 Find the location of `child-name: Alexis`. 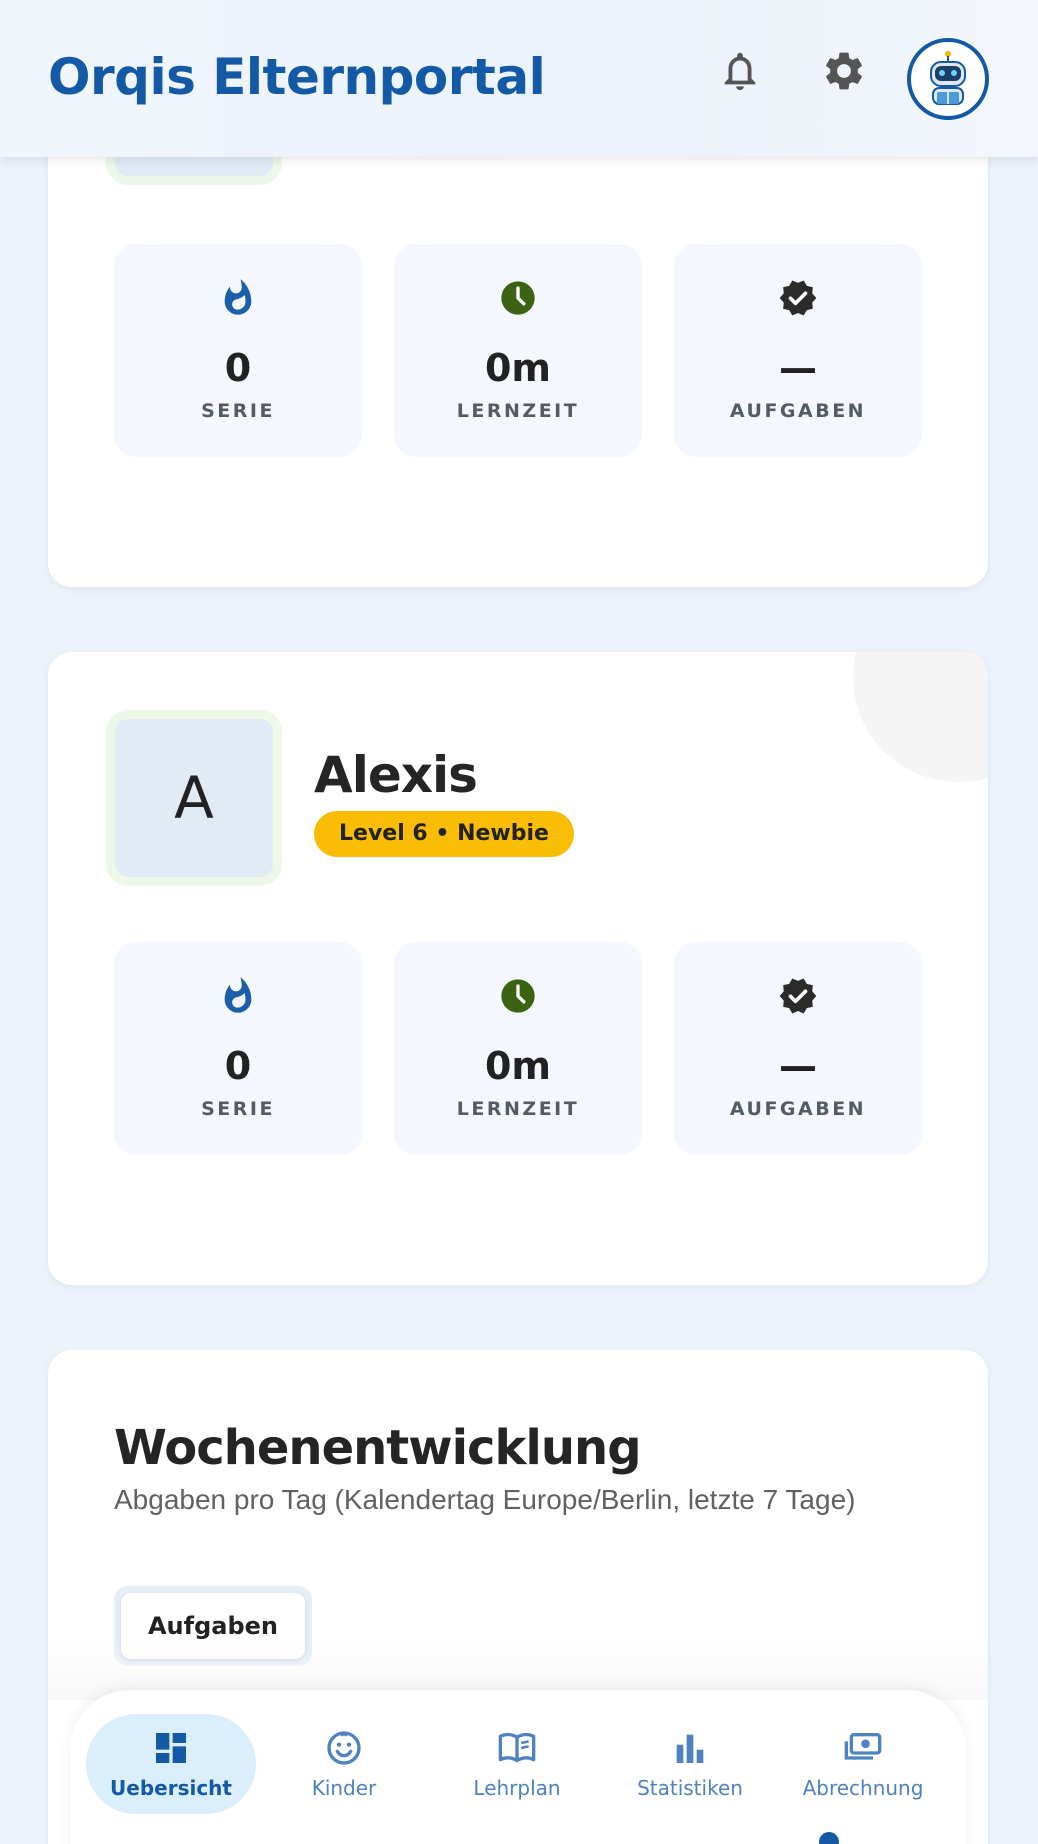

child-name: Alexis is located at coordinates (396, 775).